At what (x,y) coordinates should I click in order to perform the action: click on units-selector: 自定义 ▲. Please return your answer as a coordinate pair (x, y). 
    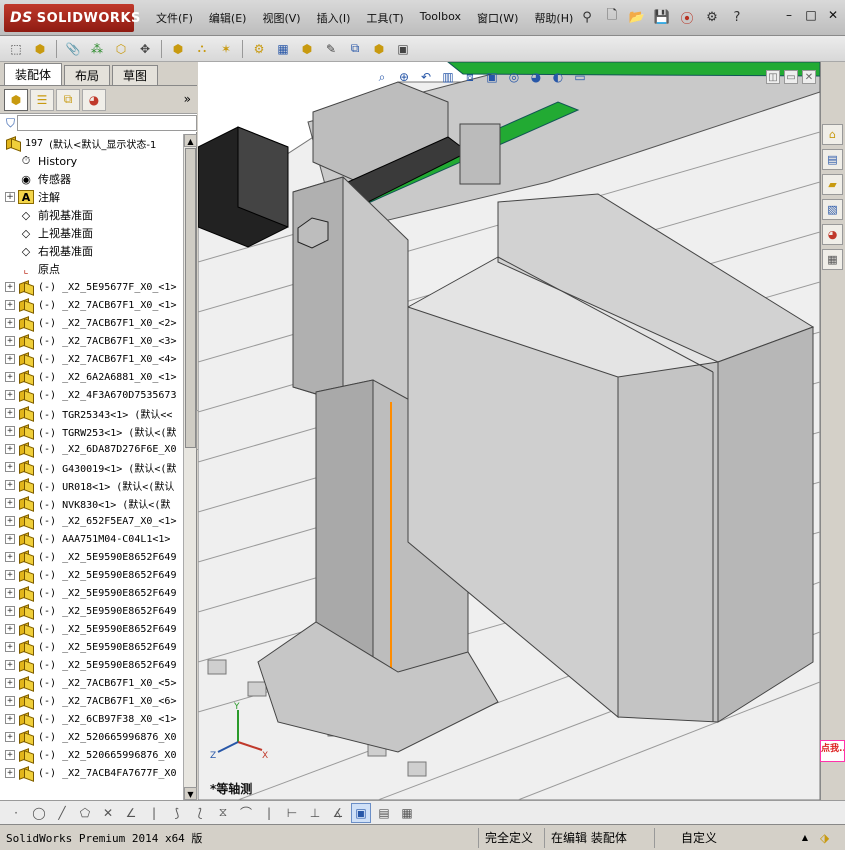
    Looking at the image, I should click on (734, 837).